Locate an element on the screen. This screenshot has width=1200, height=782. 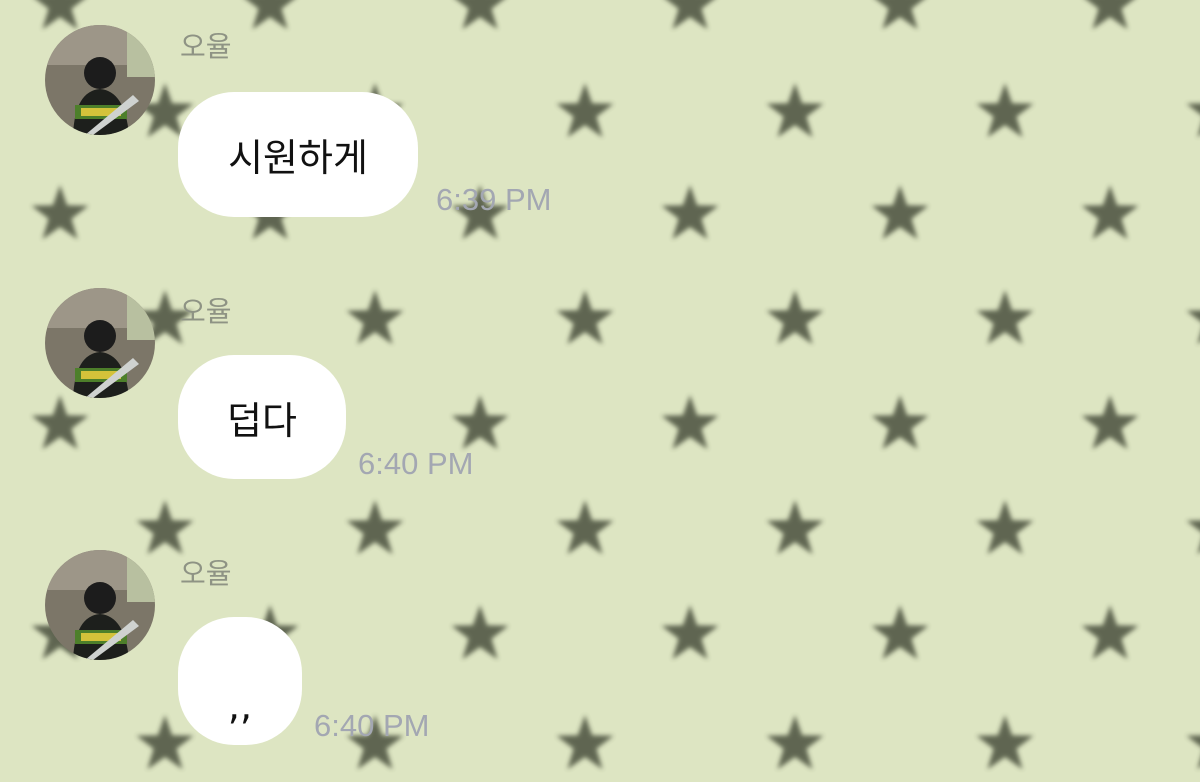
message-bubble: 덥다 is located at coordinates (262, 417).